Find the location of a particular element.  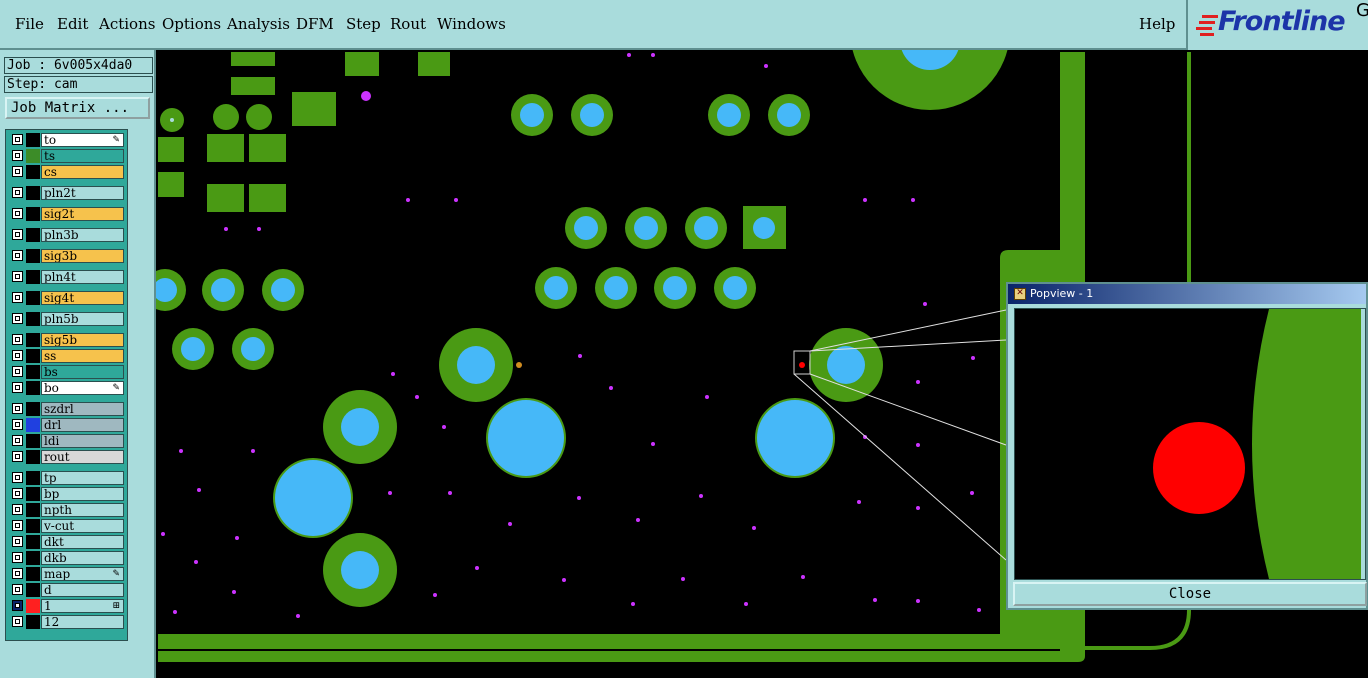

layer-row-v-cut: v-cut is located at coordinates (66, 526).